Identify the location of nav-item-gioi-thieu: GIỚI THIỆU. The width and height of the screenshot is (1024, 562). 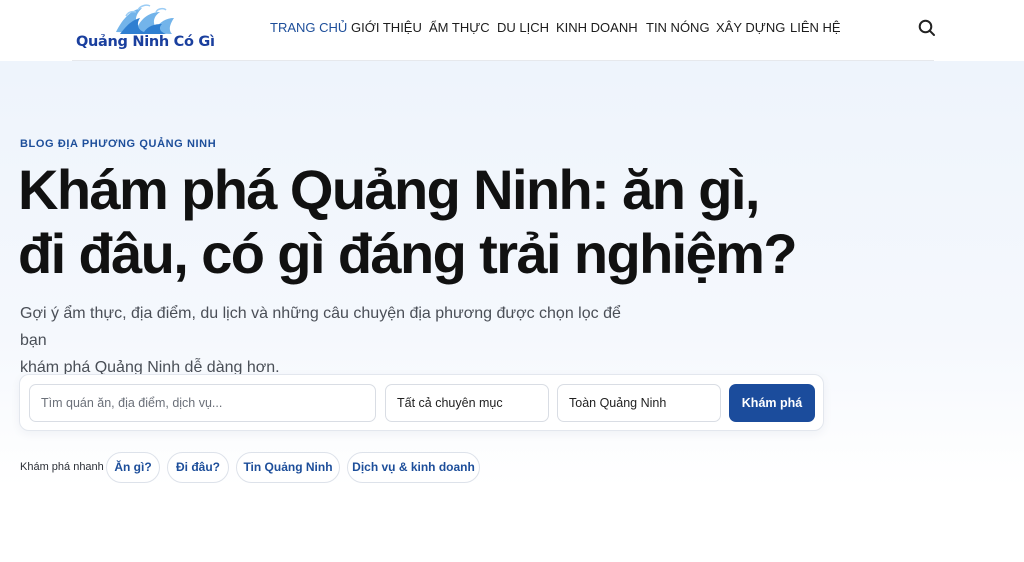
(386, 27).